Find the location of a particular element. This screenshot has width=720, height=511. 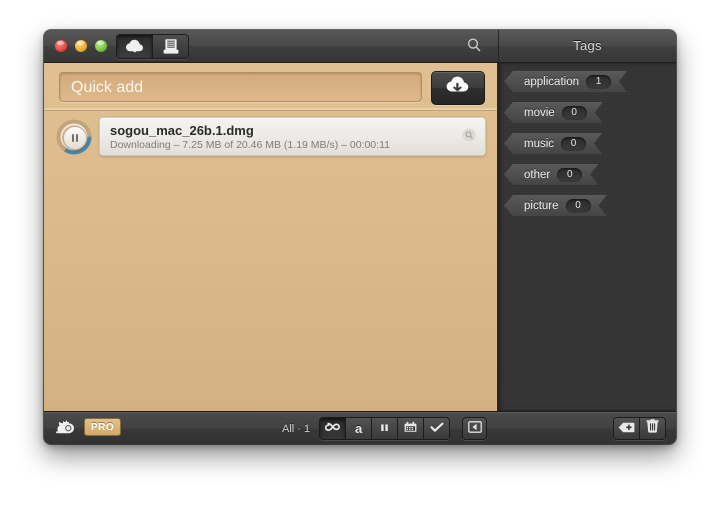

checkmark-icon is located at coordinates (437, 429).